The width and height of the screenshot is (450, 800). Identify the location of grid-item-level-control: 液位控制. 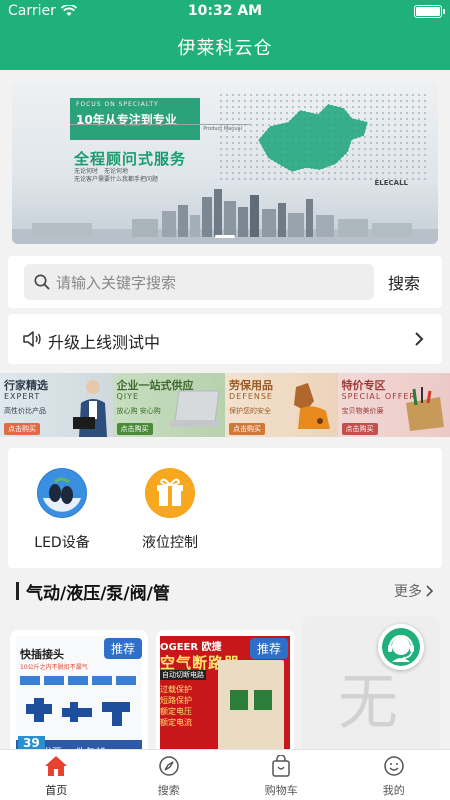
(170, 510).